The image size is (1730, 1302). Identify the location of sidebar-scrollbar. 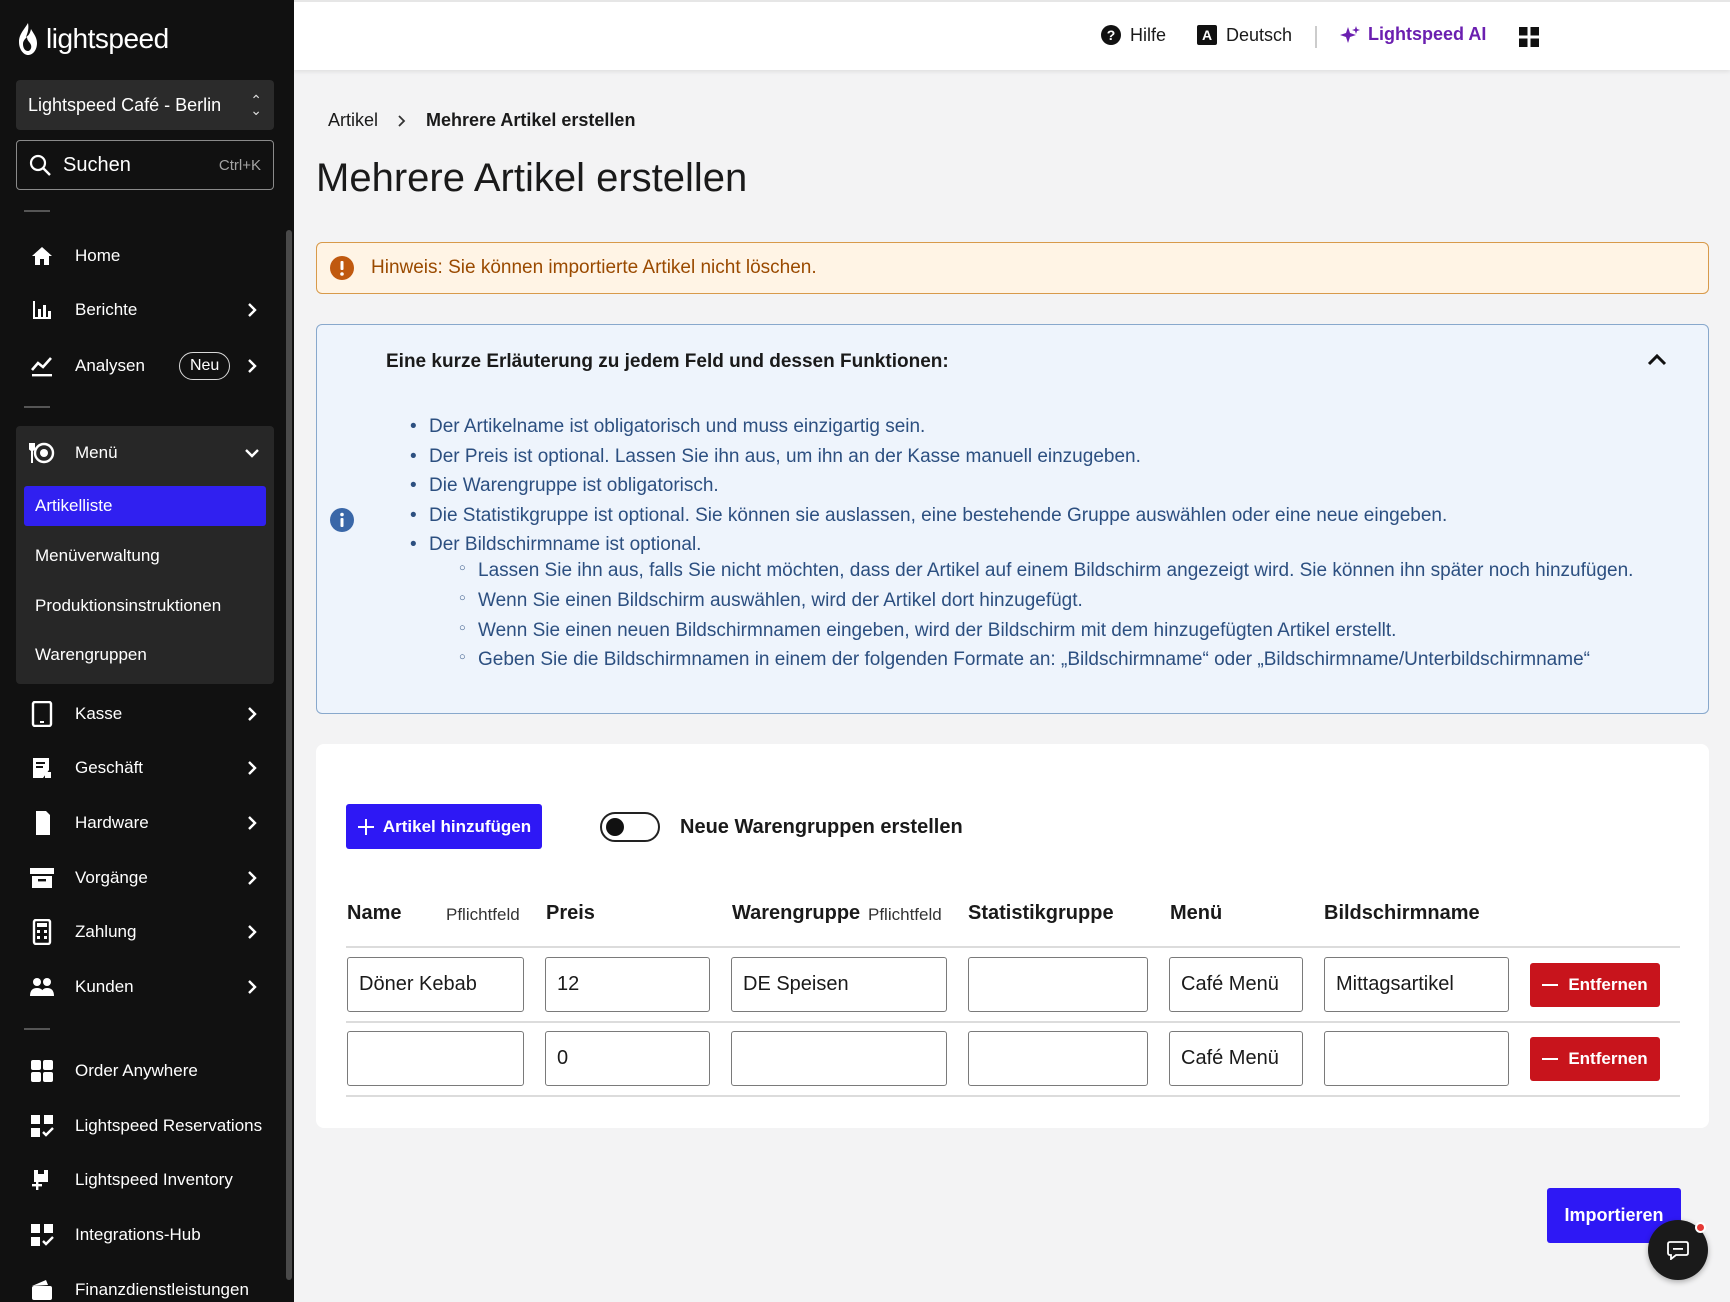
(289, 755).